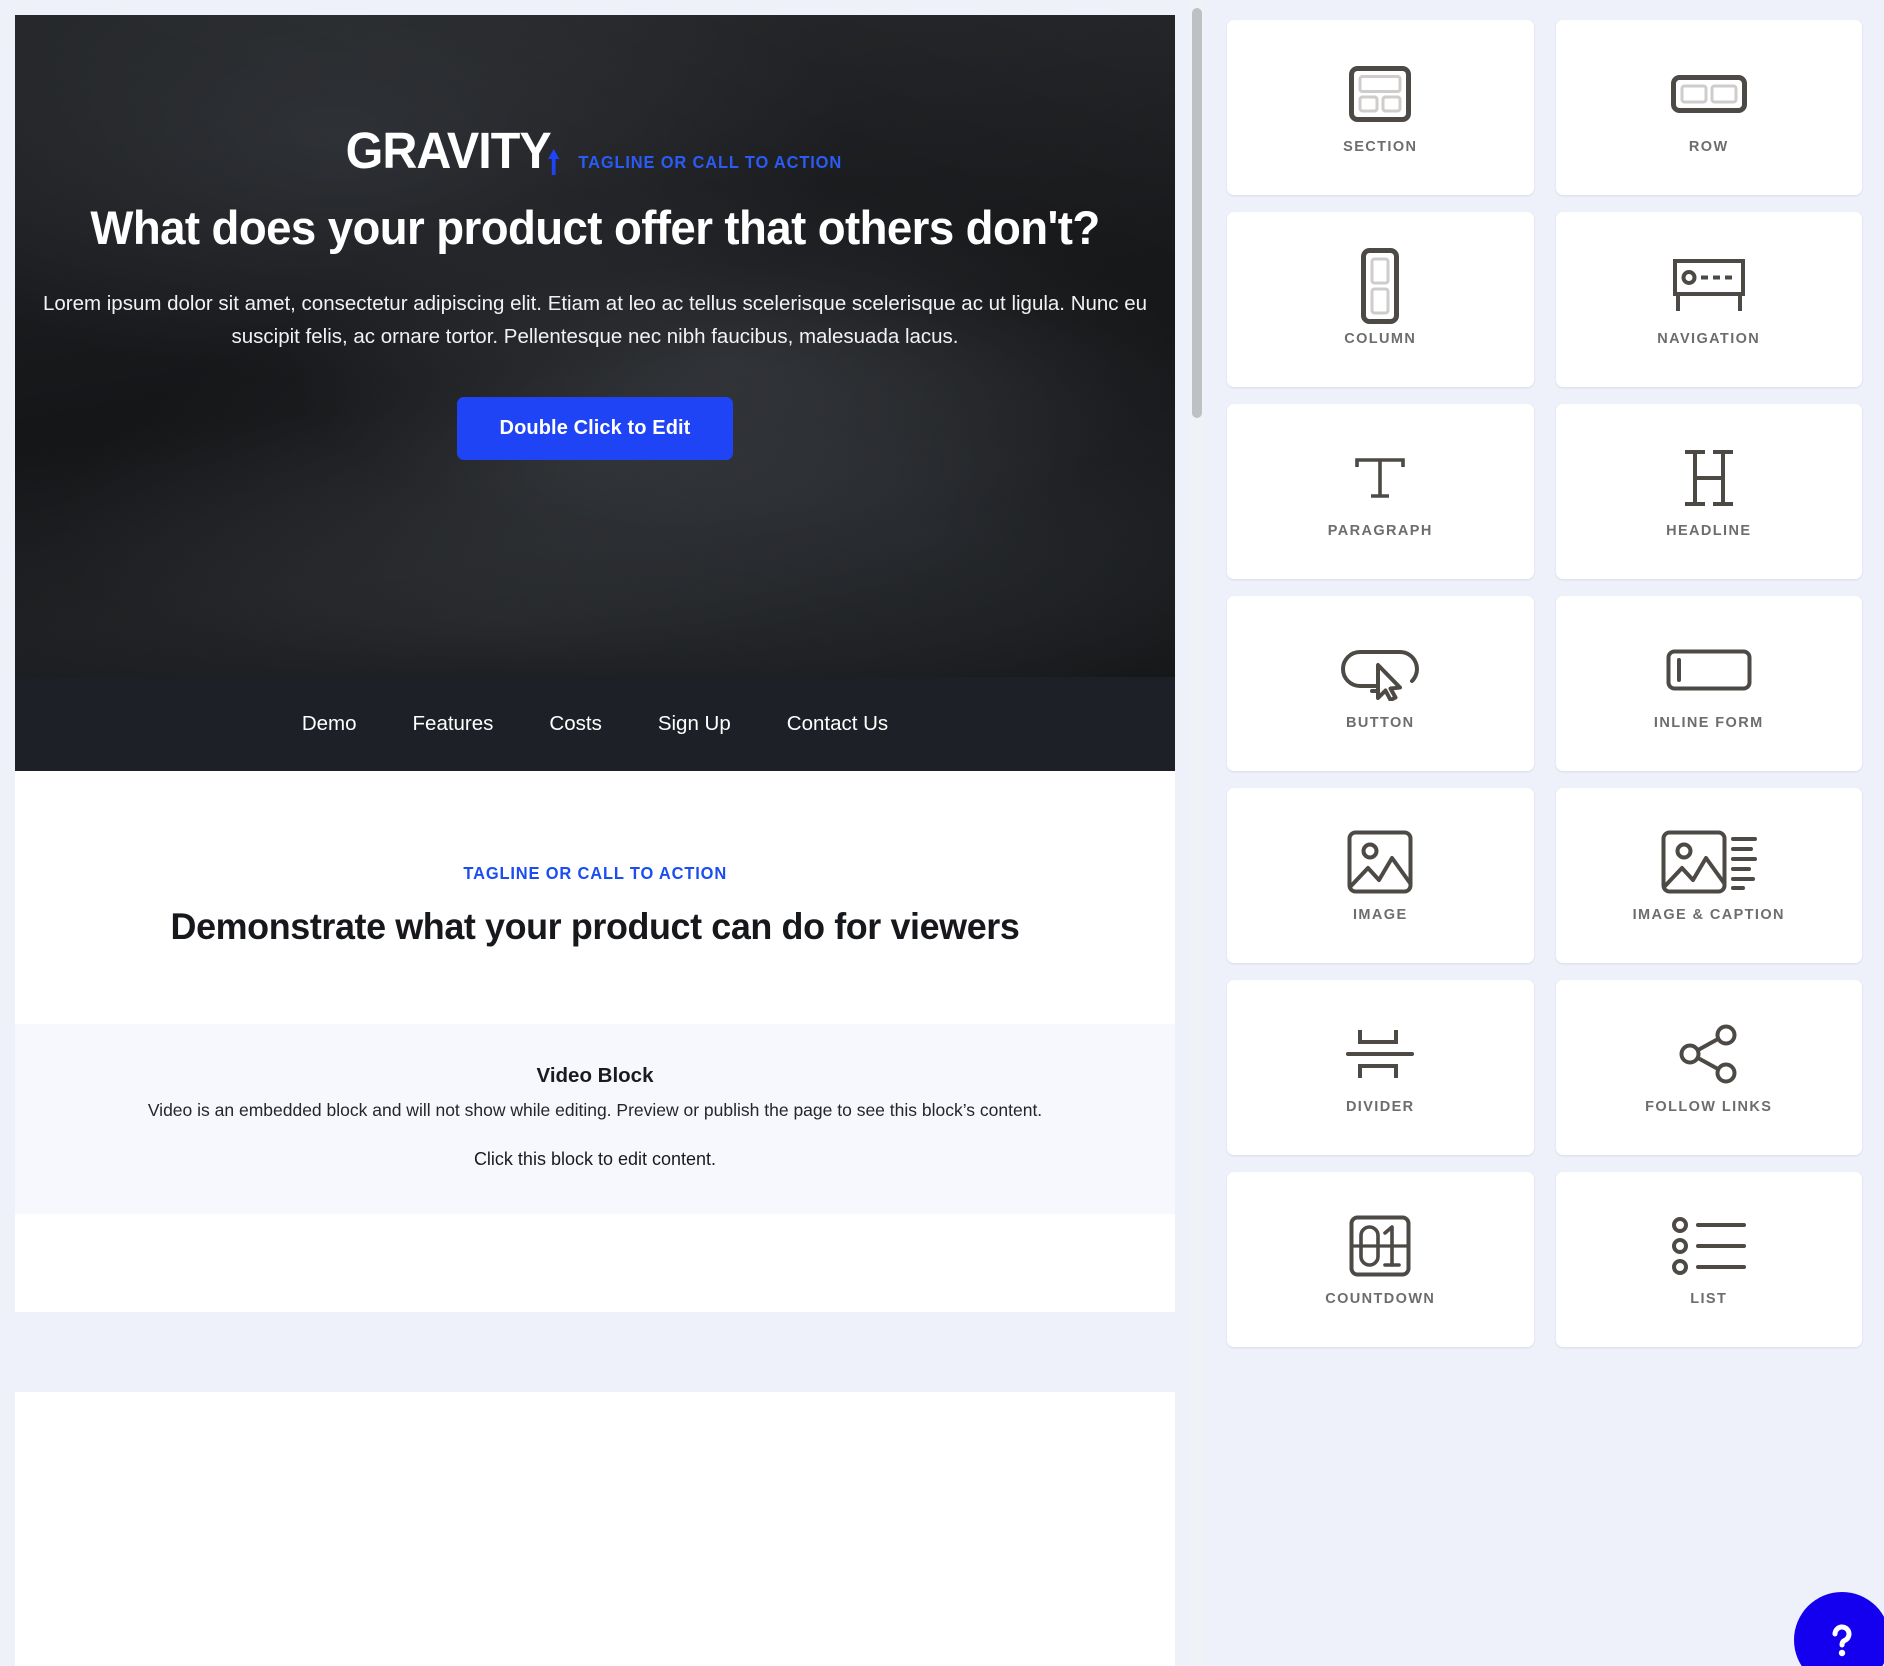  What do you see at coordinates (1380, 1106) in the screenshot?
I see `block-label: DIVIDER` at bounding box center [1380, 1106].